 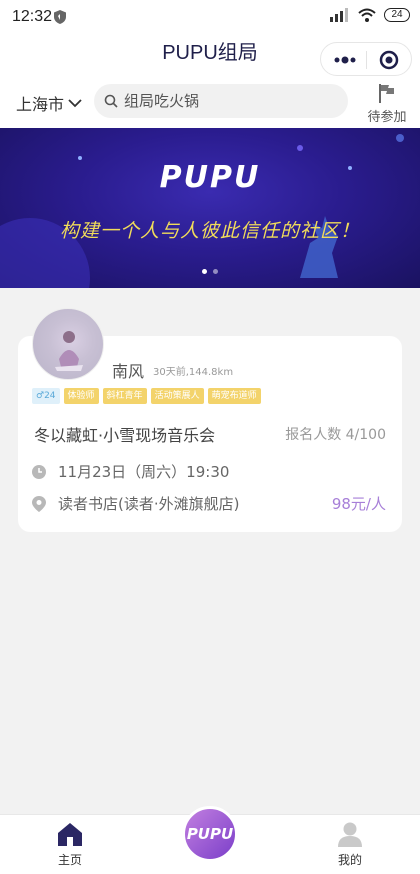 I want to click on tag-list: ♂24 体验师 斜杠青年 活动策展人 萌宠布道师, so click(x=146, y=396).